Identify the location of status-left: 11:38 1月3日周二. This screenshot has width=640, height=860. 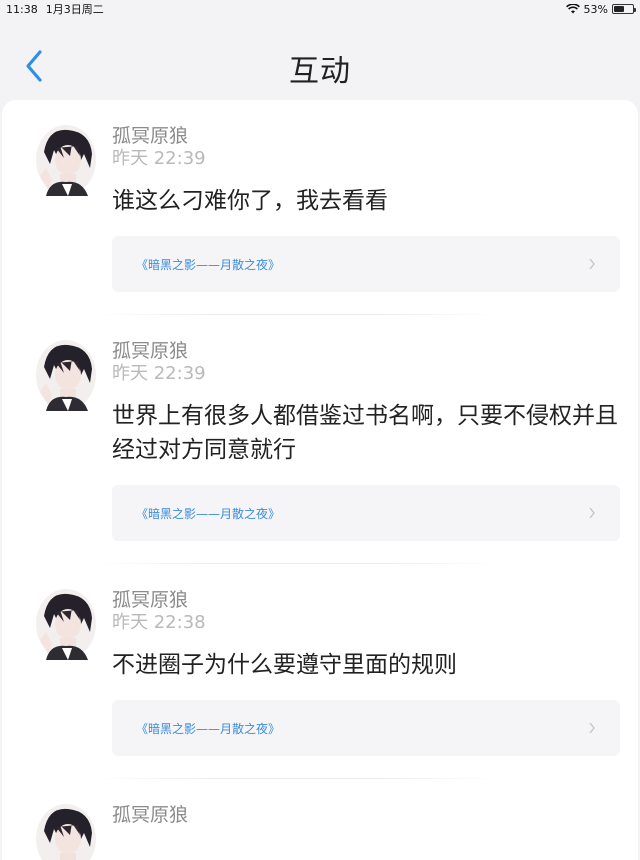
(55, 9).